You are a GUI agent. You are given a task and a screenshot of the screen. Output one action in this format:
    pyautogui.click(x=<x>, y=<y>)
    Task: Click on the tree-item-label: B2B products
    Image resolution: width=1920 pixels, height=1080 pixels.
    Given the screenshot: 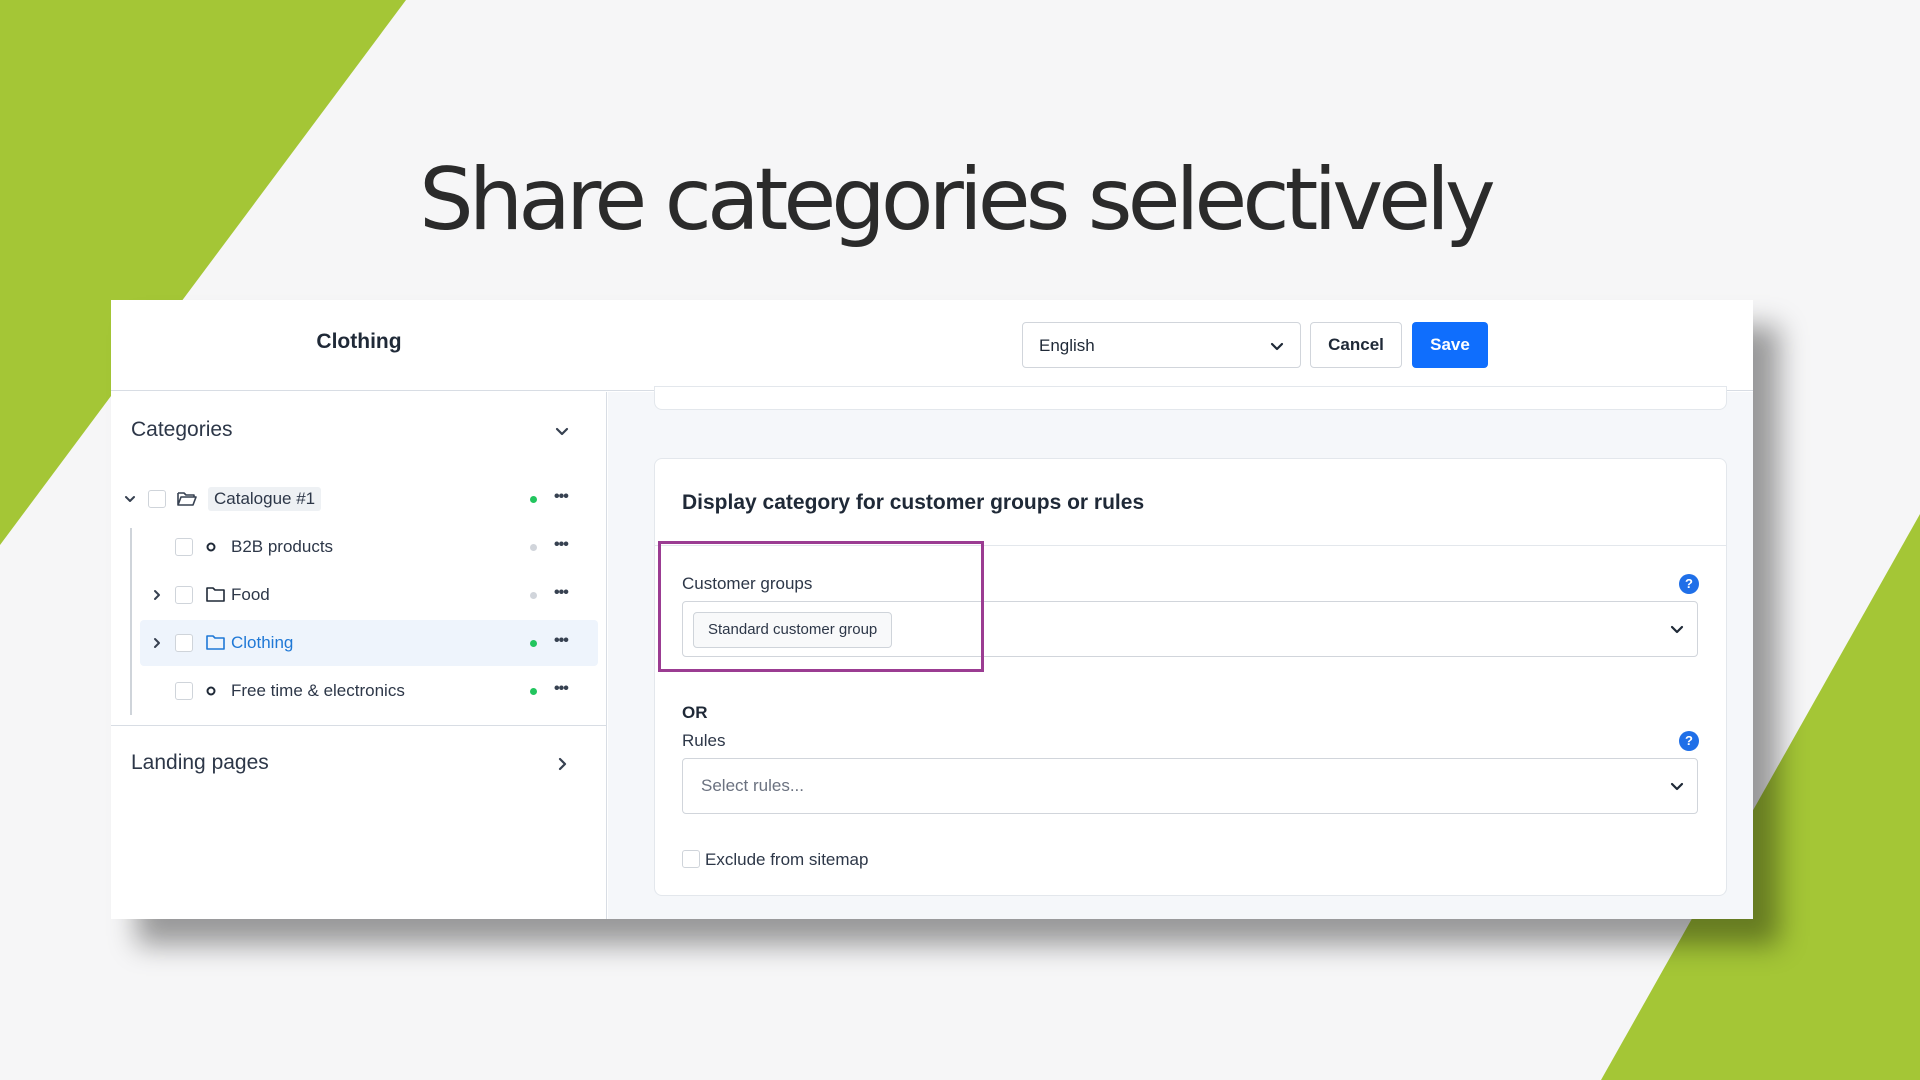 What is the action you would take?
    pyautogui.click(x=282, y=546)
    